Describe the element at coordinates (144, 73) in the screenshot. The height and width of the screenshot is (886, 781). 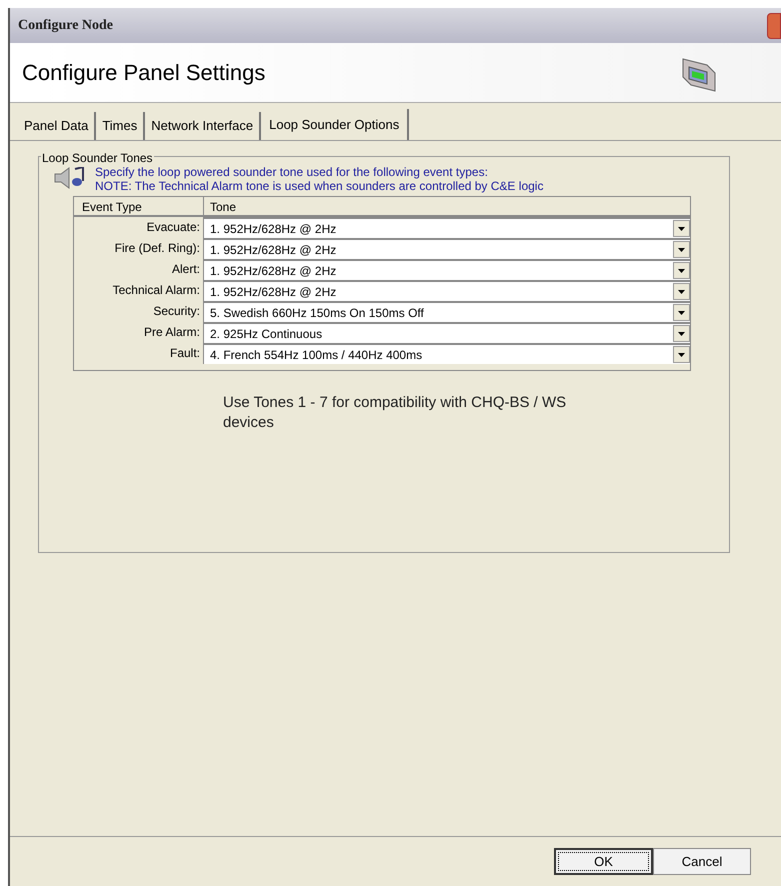
I see `header-title: Configure Panel Settings` at that location.